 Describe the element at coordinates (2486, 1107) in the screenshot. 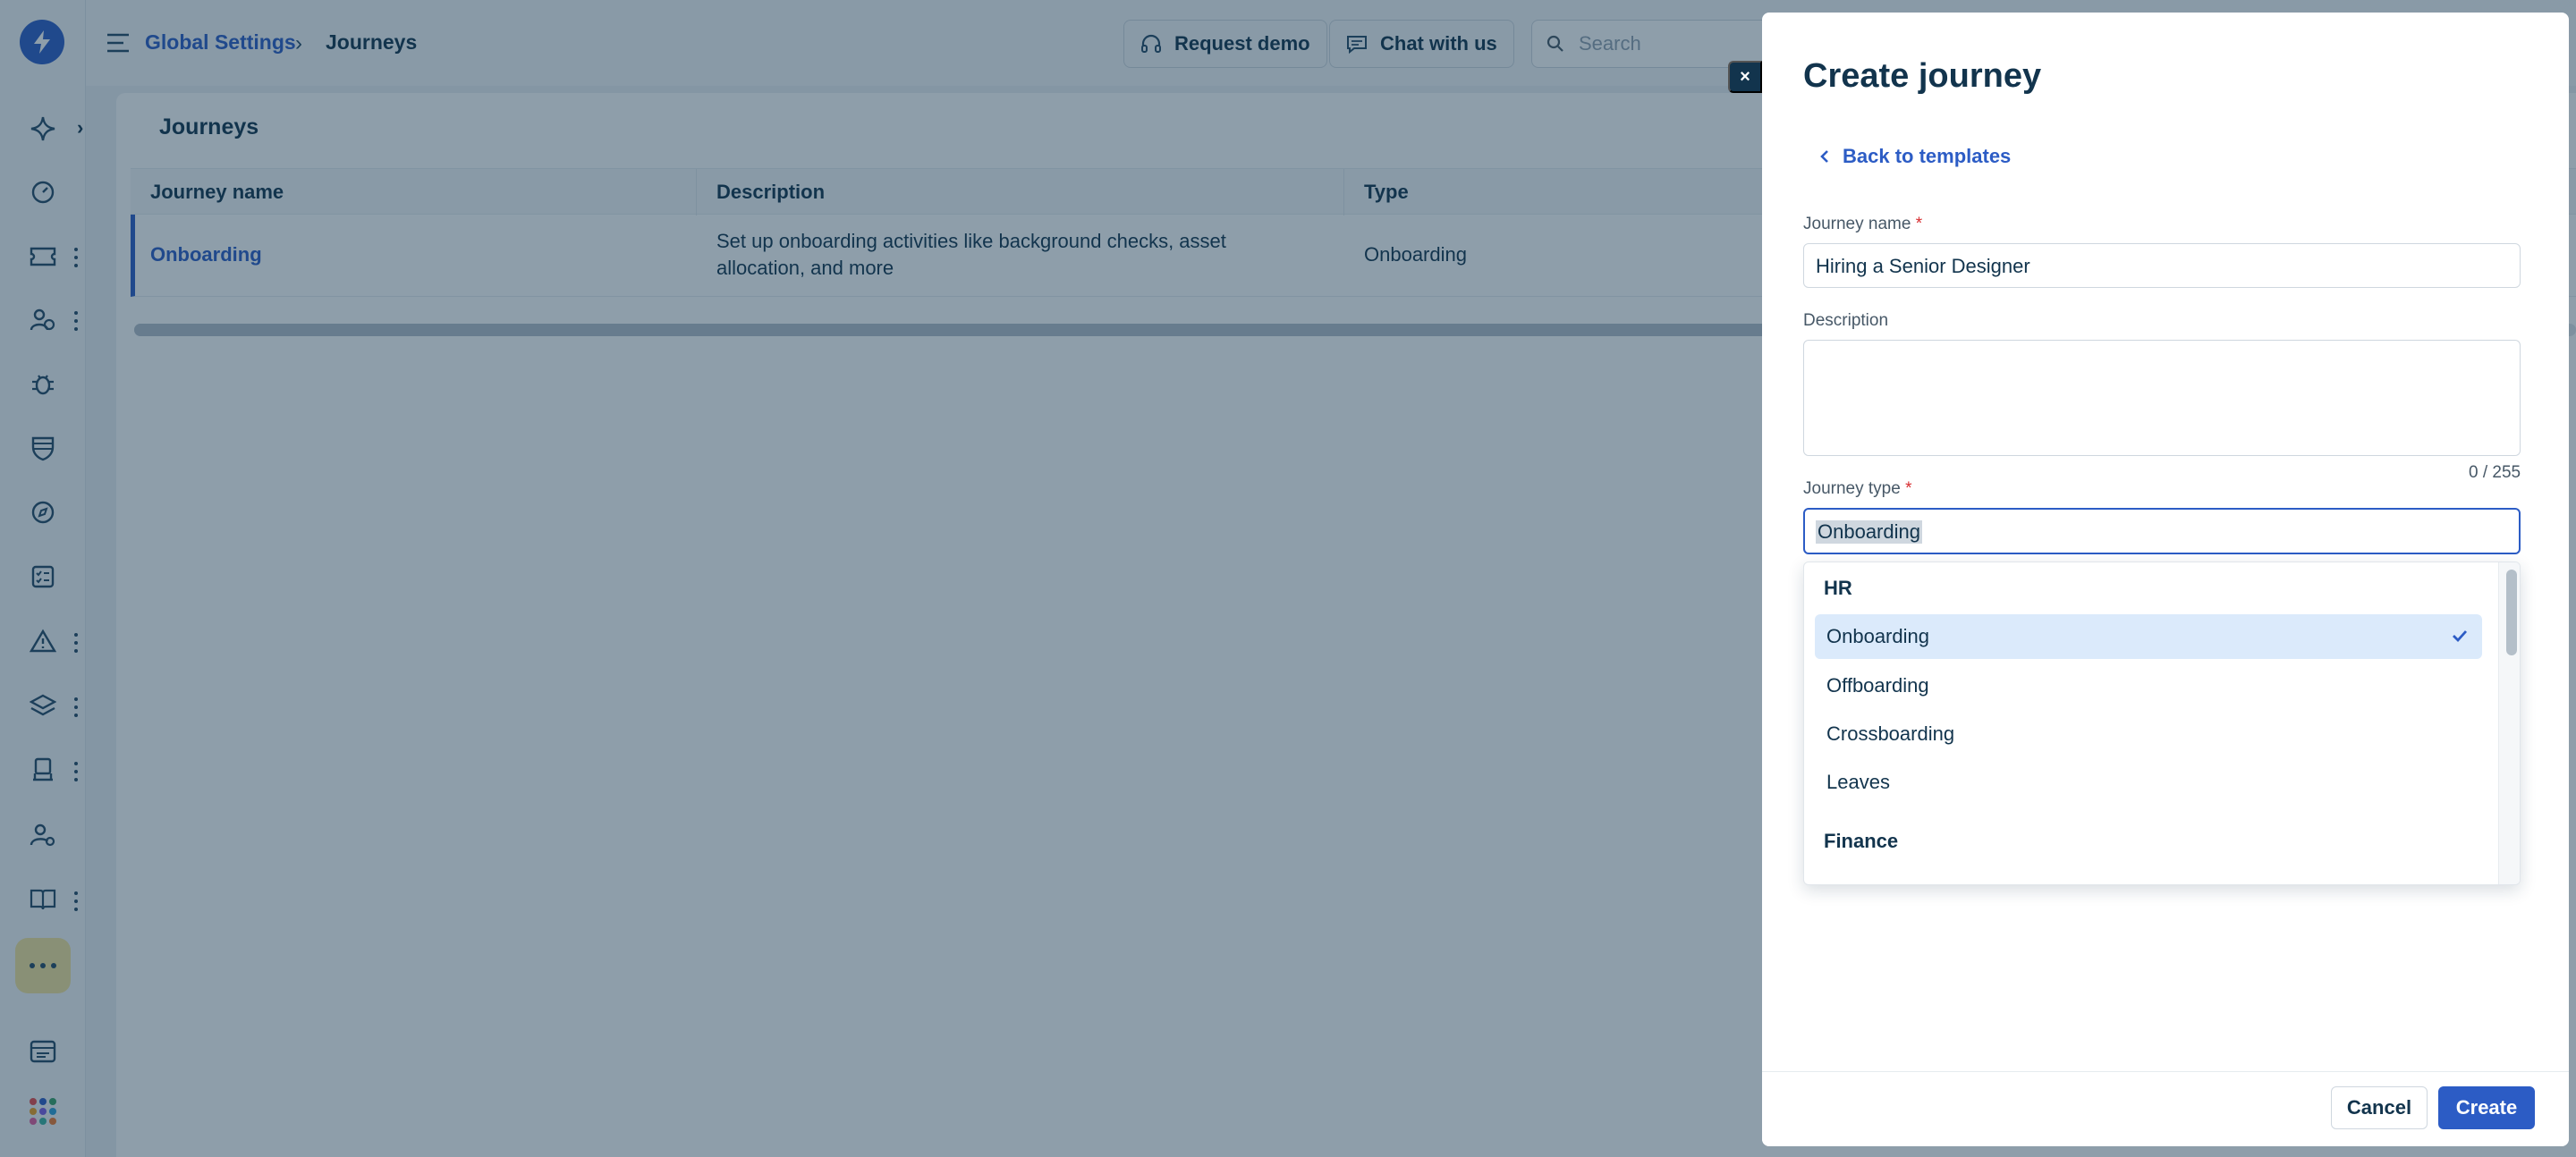

I see `create-button: Create` at that location.